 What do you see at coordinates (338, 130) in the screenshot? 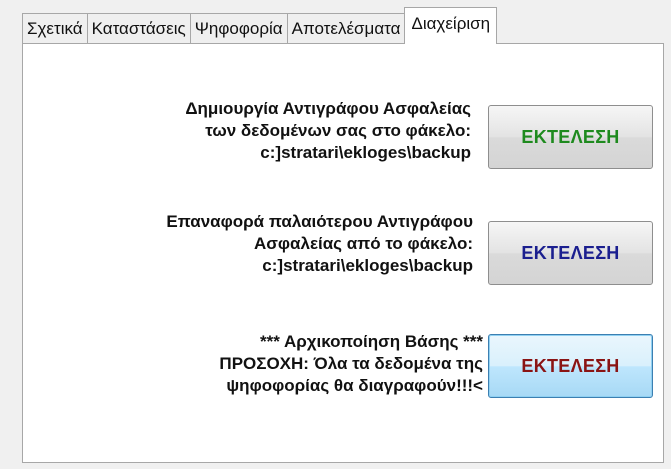
I see `backup-line-2: των δεδομένων σας στο φάκελο:` at bounding box center [338, 130].